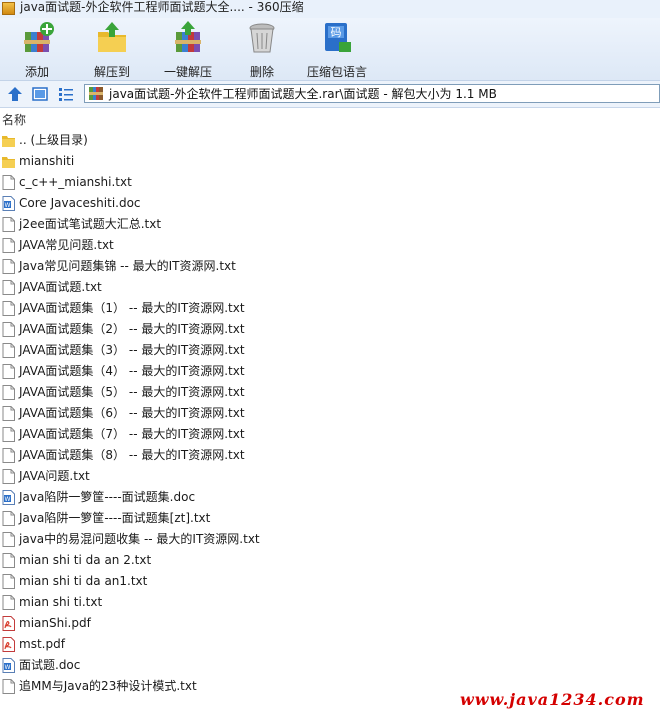  I want to click on file-row: JAVA面试题集（8） -- 最大的IT资源网.txt, so click(330, 455).